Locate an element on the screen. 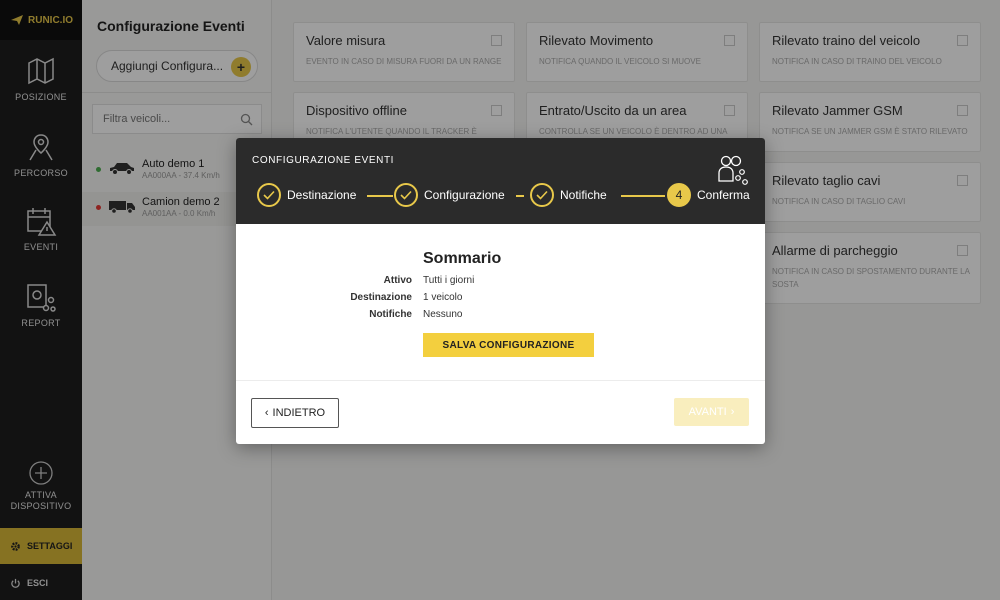 Image resolution: width=1000 pixels, height=600 pixels. summary-value-destinazione: 1 veicolo is located at coordinates (443, 297).